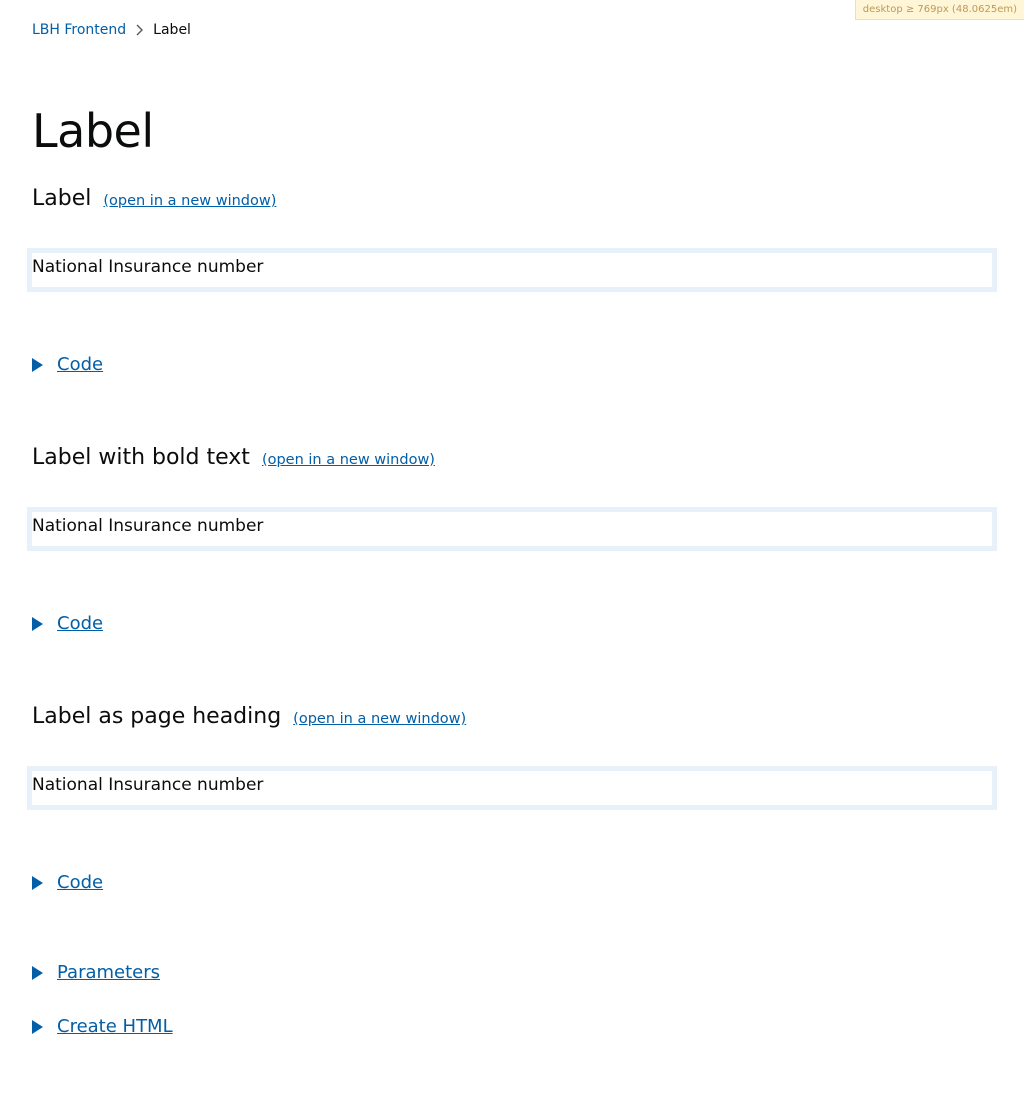 This screenshot has height=1105, width=1024. I want to click on section-heading: Label (open in a new window), so click(154, 199).